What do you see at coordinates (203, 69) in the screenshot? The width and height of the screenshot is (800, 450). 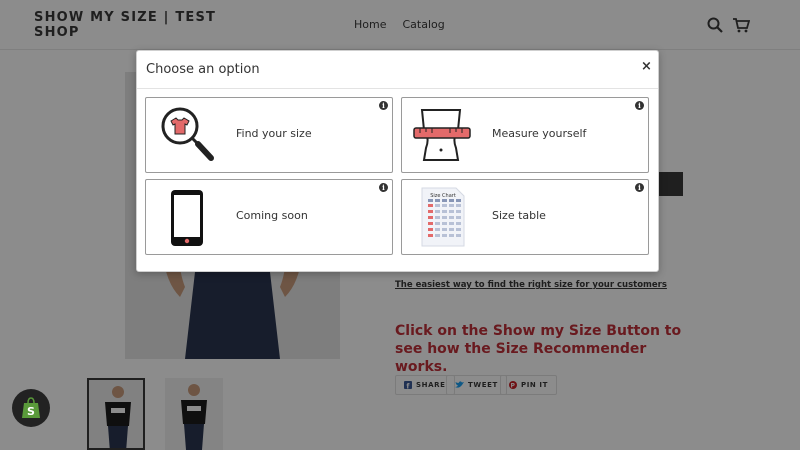 I see `modal-title: Choose an option` at bounding box center [203, 69].